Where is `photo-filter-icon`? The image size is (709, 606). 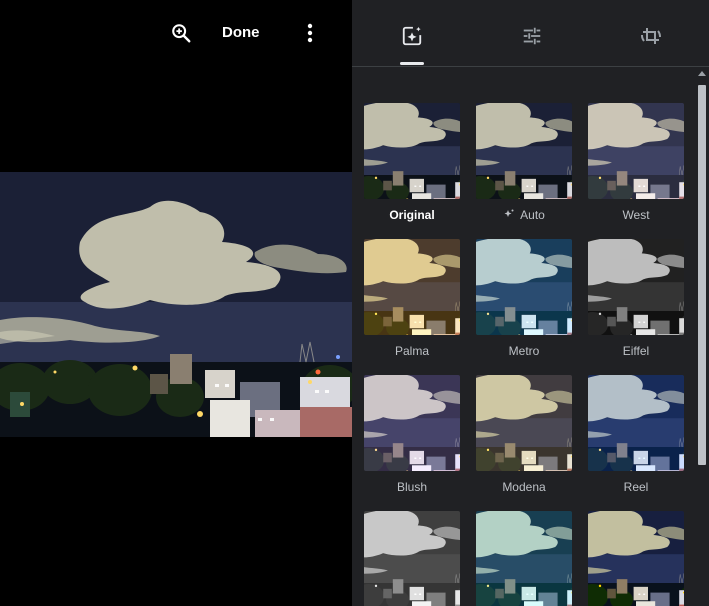 photo-filter-icon is located at coordinates (412, 36).